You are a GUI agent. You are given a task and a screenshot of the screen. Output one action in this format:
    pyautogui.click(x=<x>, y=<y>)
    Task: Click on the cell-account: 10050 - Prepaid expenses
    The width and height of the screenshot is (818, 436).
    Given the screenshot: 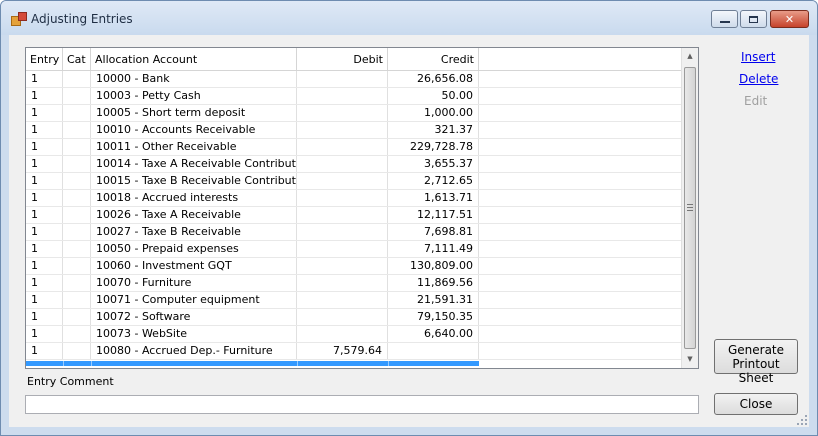 What is the action you would take?
    pyautogui.click(x=194, y=249)
    